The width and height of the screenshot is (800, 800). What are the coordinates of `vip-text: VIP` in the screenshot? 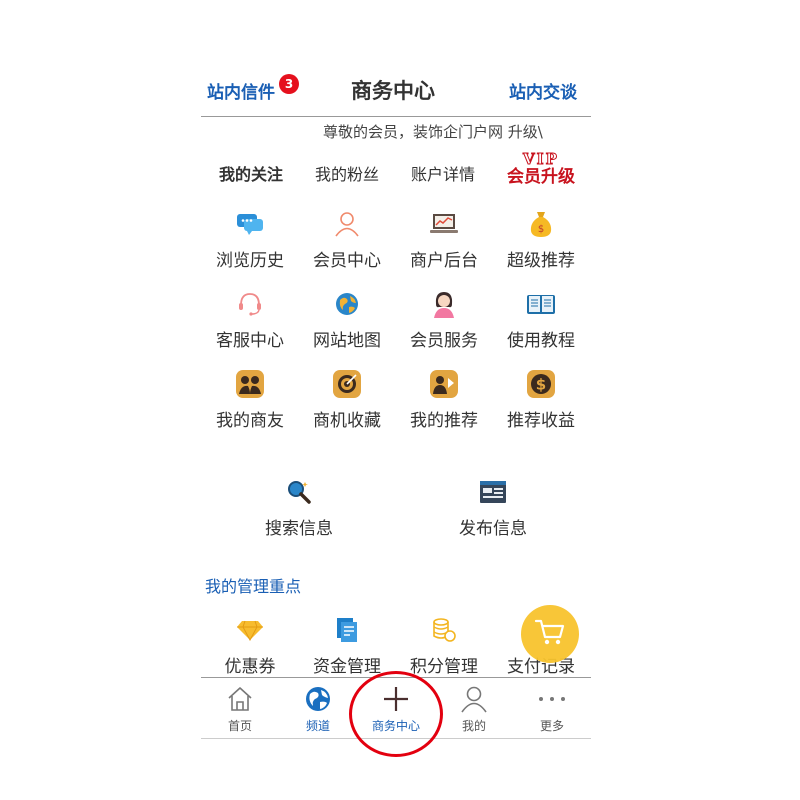 It's located at (541, 159).